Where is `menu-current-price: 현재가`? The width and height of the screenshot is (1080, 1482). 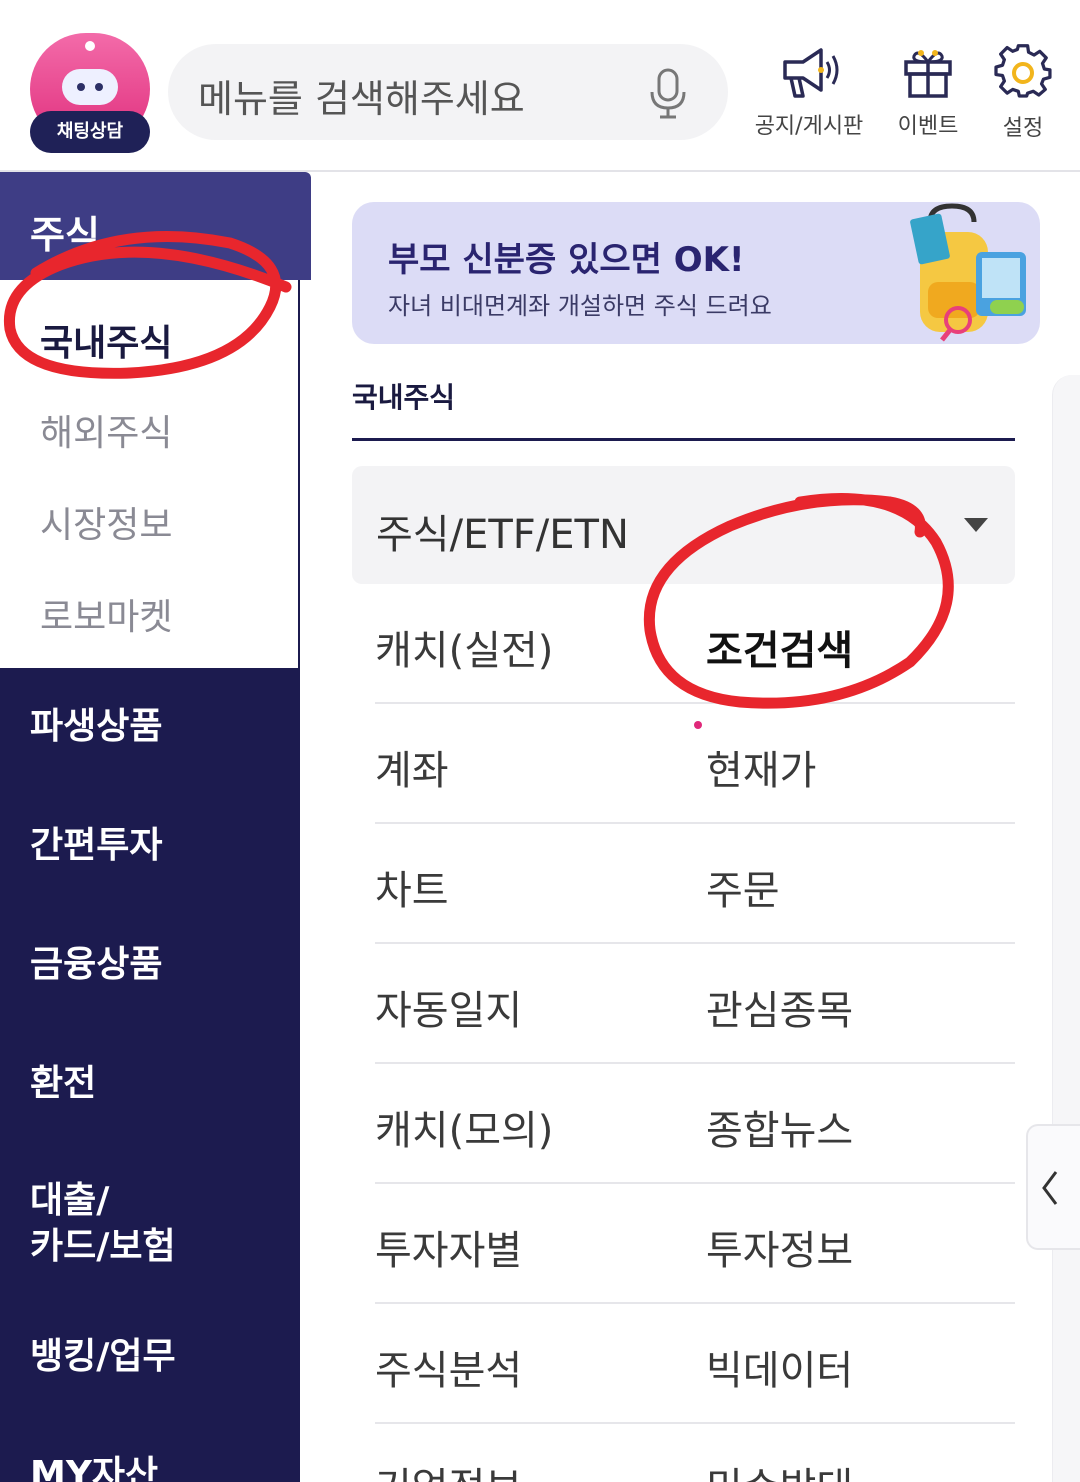 menu-current-price: 현재가 is located at coordinates (761, 767).